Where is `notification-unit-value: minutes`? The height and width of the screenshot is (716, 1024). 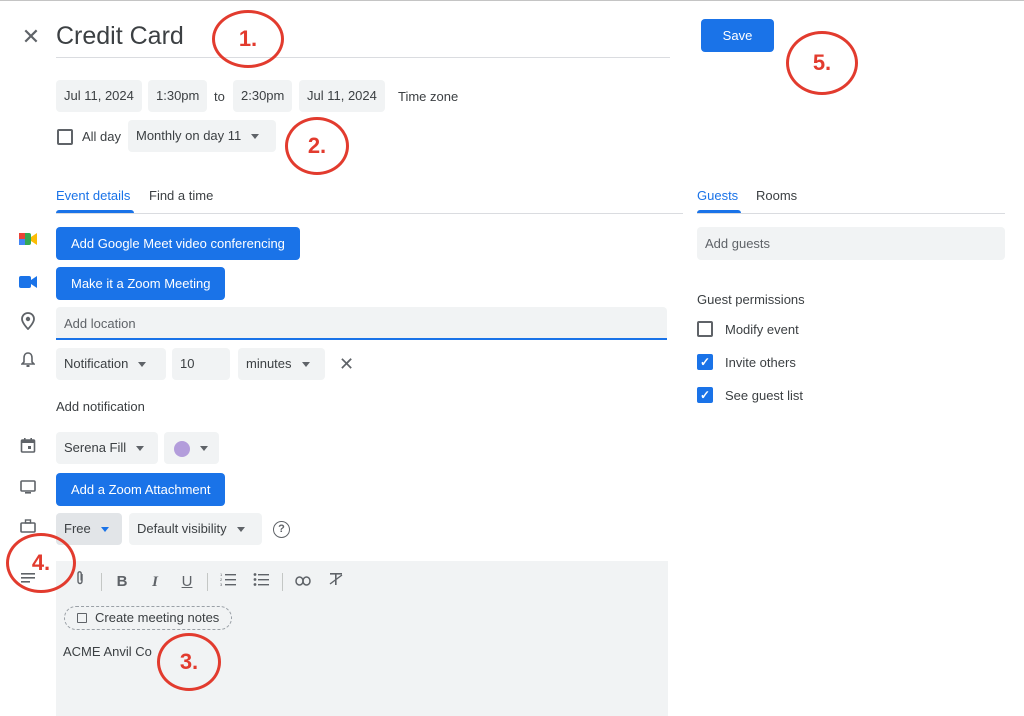
notification-unit-value: minutes is located at coordinates (269, 363).